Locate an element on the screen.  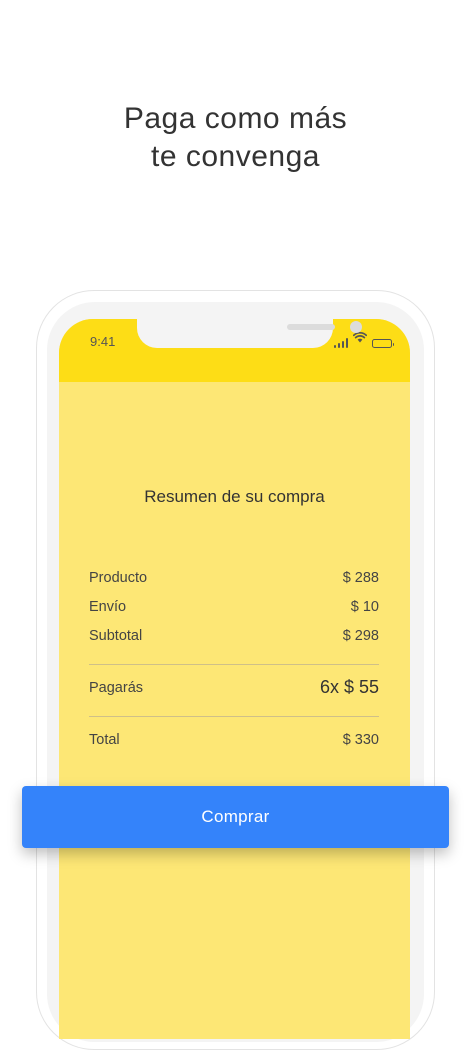
battery-icon is located at coordinates (383, 343).